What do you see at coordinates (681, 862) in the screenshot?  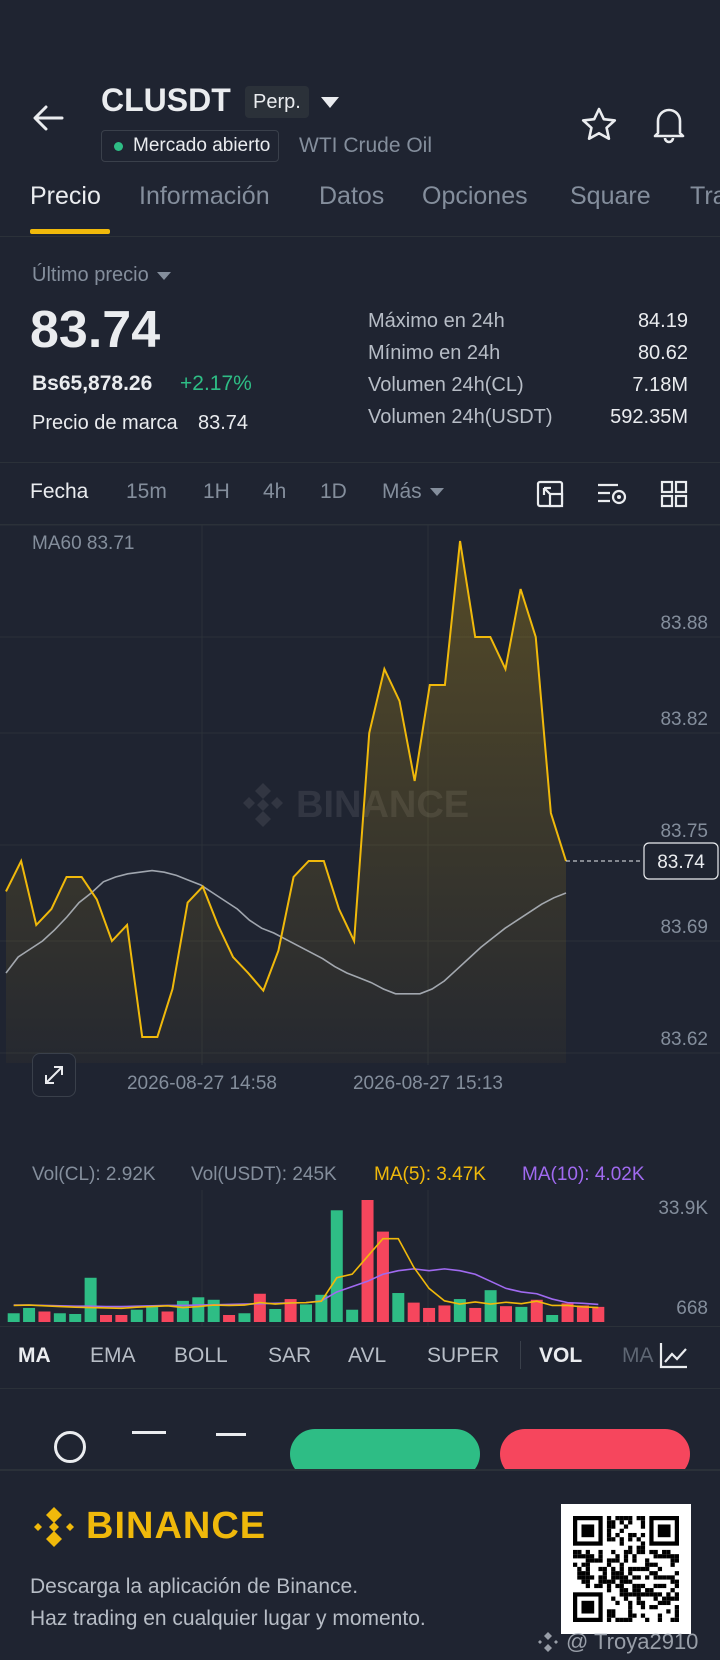 I see `current-price-tag-text: 83.74` at bounding box center [681, 862].